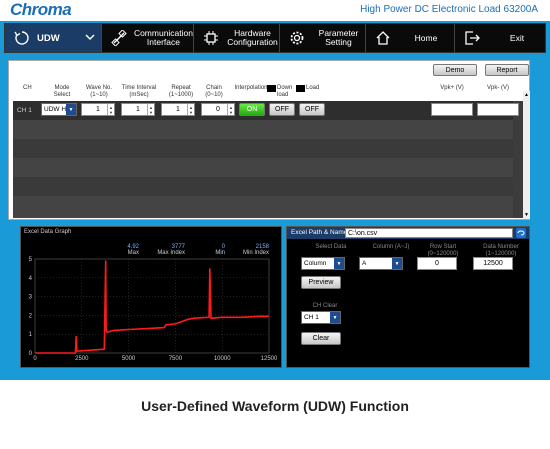 The image size is (550, 449). I want to click on vpk-minus-field, so click(498, 109).